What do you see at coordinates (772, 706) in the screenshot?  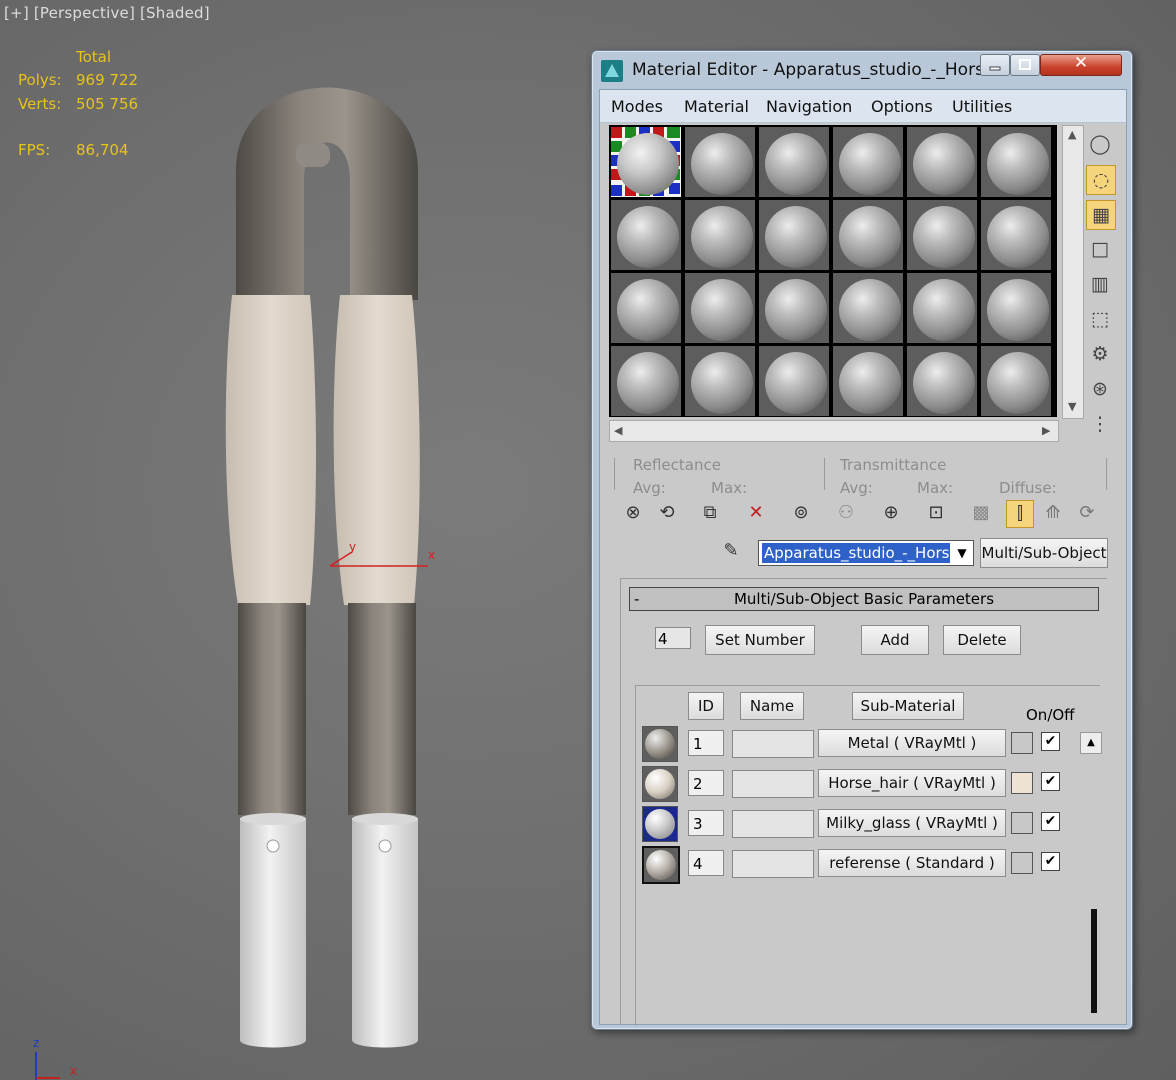 I see `sort-by-name-button: Name` at bounding box center [772, 706].